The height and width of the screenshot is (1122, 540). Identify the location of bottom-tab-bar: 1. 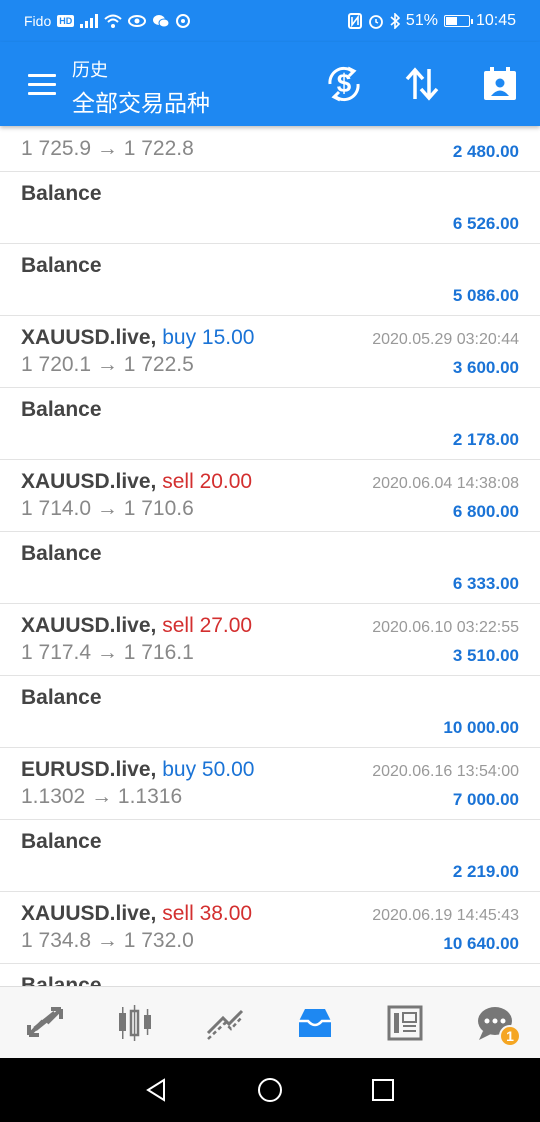
(270, 1022).